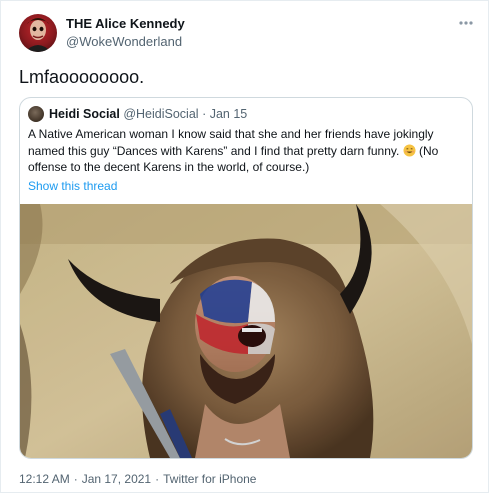  I want to click on tweet-text: Lmfaoooooooo., so click(82, 77).